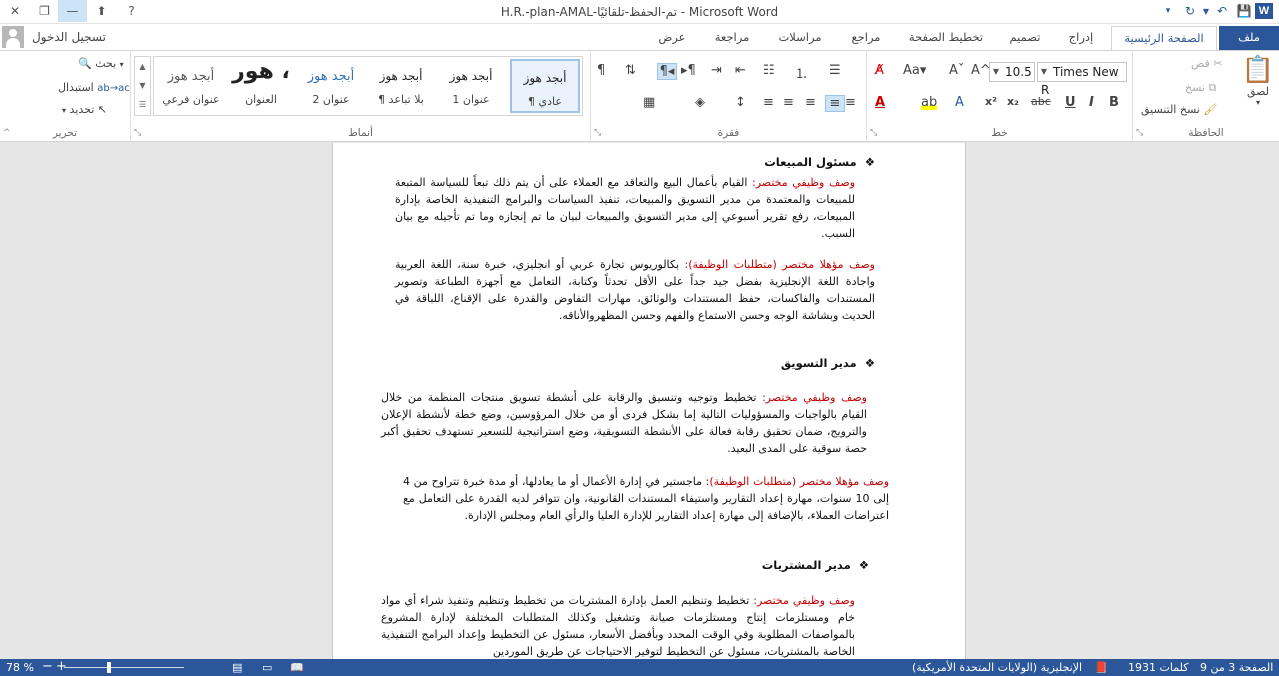 The image size is (1279, 676). Describe the element at coordinates (1025, 38) in the screenshot. I see `tab-design: تصميم` at that location.